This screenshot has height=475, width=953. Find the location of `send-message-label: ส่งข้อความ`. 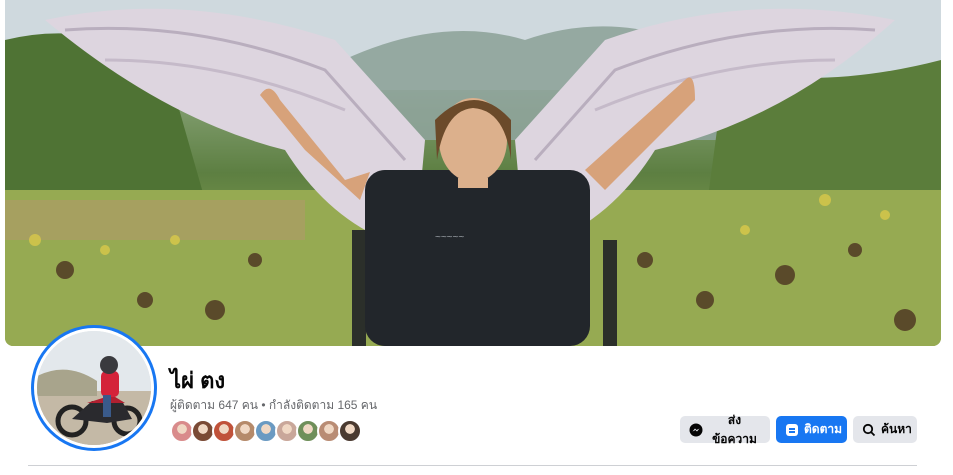

send-message-label: ส่งข้อความ is located at coordinates (734, 429).